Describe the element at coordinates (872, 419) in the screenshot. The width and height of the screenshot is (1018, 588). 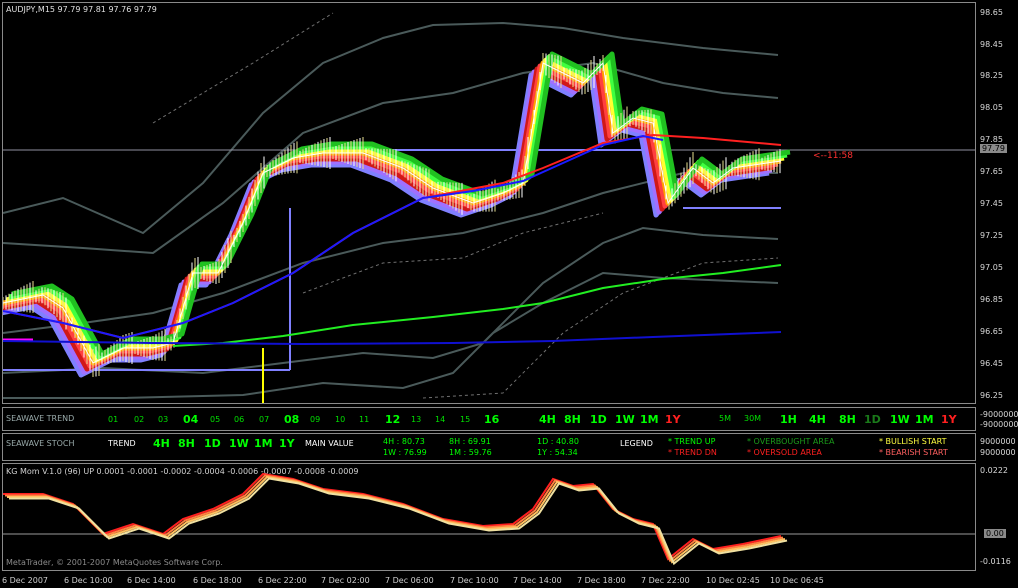
I see `trend-right-1d: 1D` at that location.